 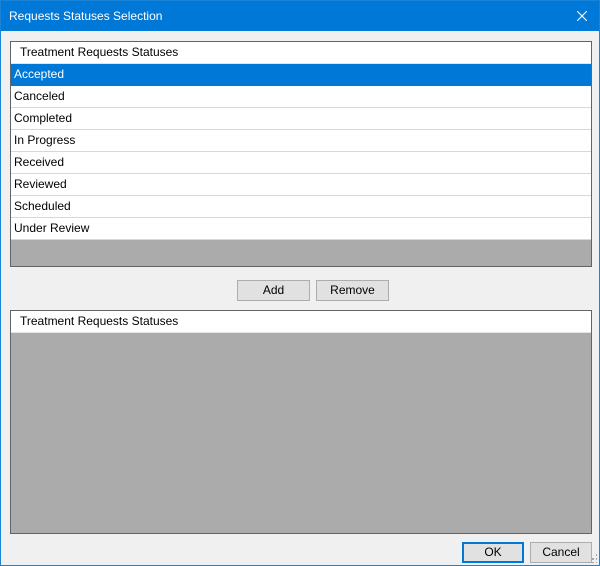 I want to click on table-row: Received, so click(x=301, y=163).